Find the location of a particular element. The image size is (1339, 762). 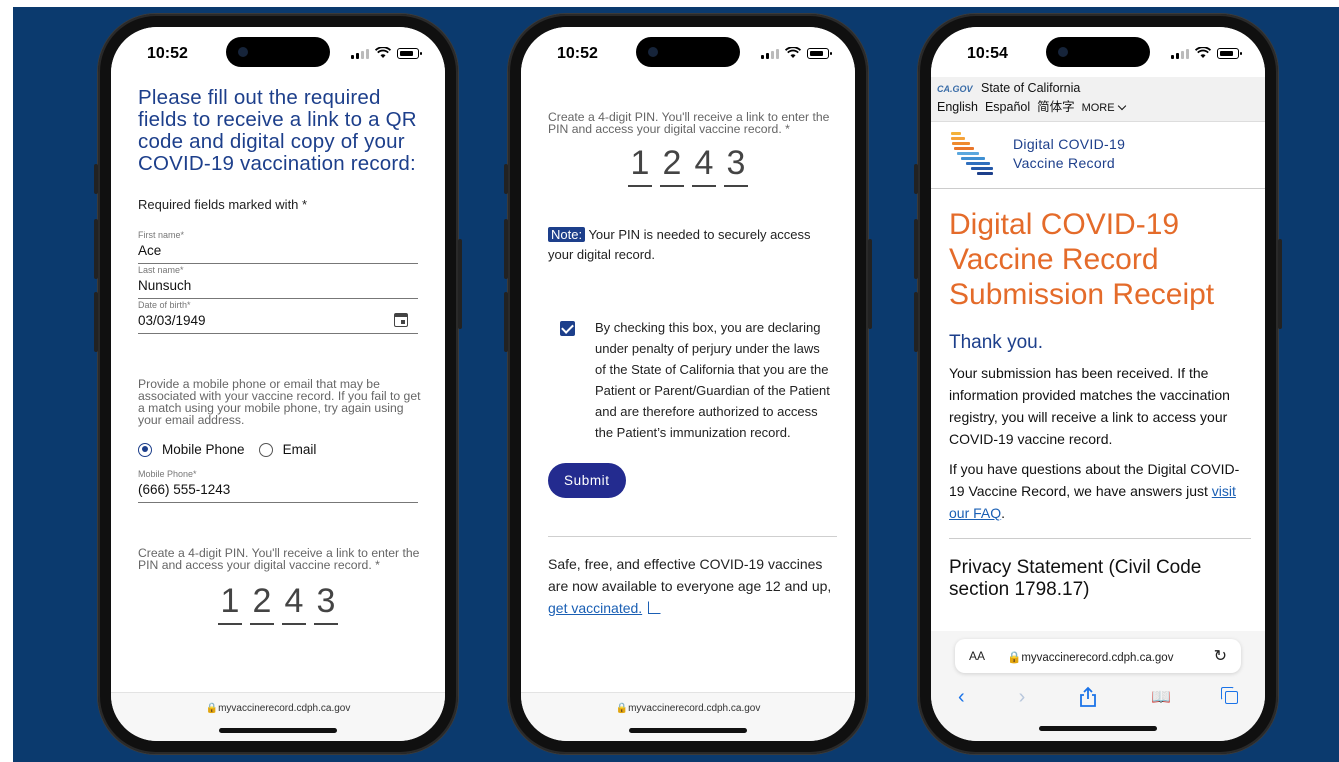

mobile-phone-field: Mobile Phone* (666) 555-1243 is located at coordinates (278, 483).